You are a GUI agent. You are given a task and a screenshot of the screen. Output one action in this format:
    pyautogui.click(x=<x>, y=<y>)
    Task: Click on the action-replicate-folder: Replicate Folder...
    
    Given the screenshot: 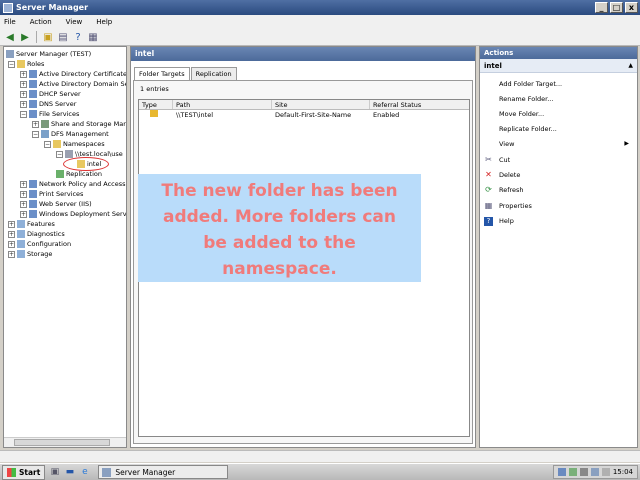 What is the action you would take?
    pyautogui.click(x=528, y=129)
    